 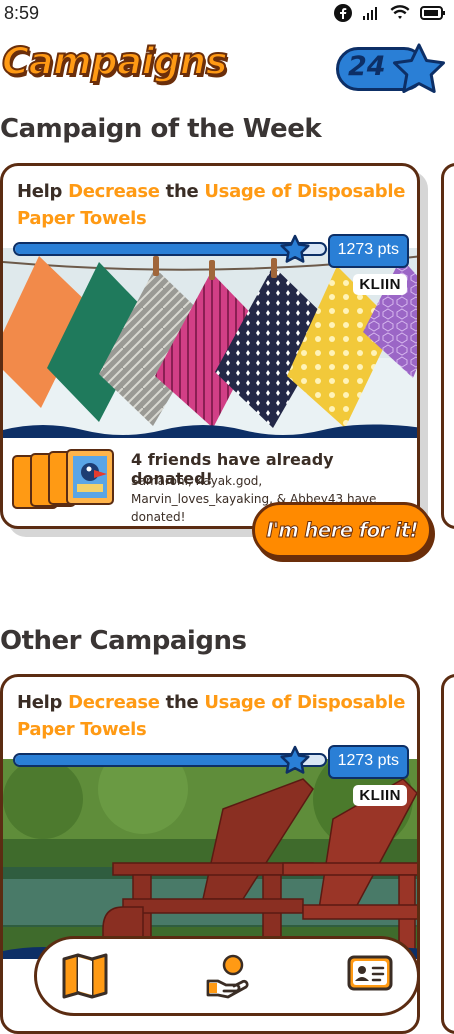 I want to click on bottom-nav, so click(x=227, y=976).